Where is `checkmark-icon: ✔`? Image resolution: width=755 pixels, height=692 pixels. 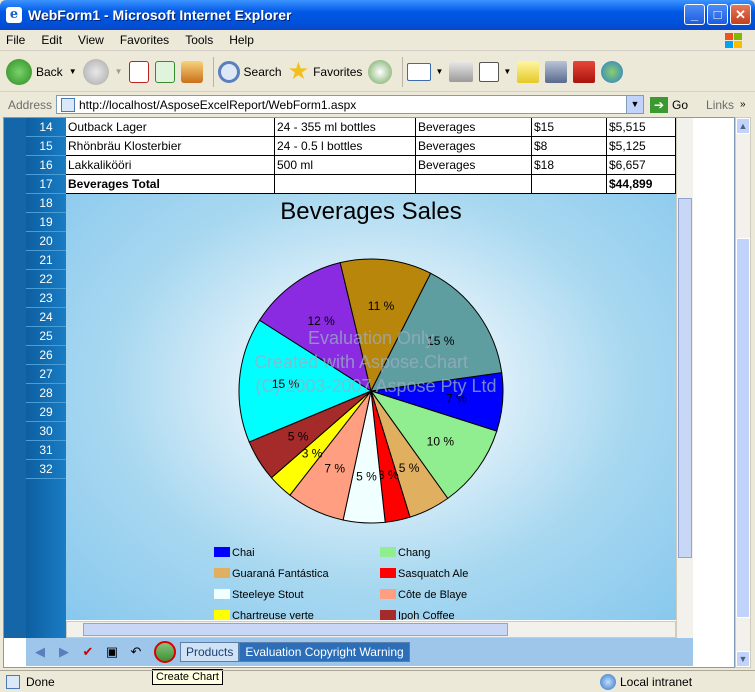 checkmark-icon: ✔ is located at coordinates (88, 652).